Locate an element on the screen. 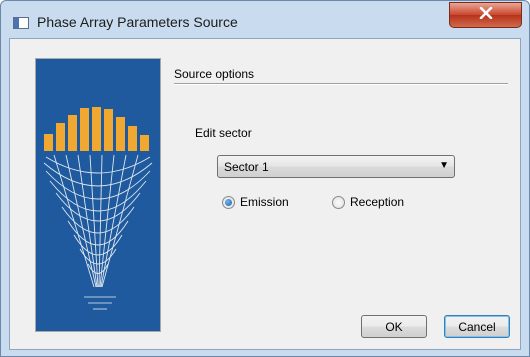  phased-array-graphic is located at coordinates (98, 208).